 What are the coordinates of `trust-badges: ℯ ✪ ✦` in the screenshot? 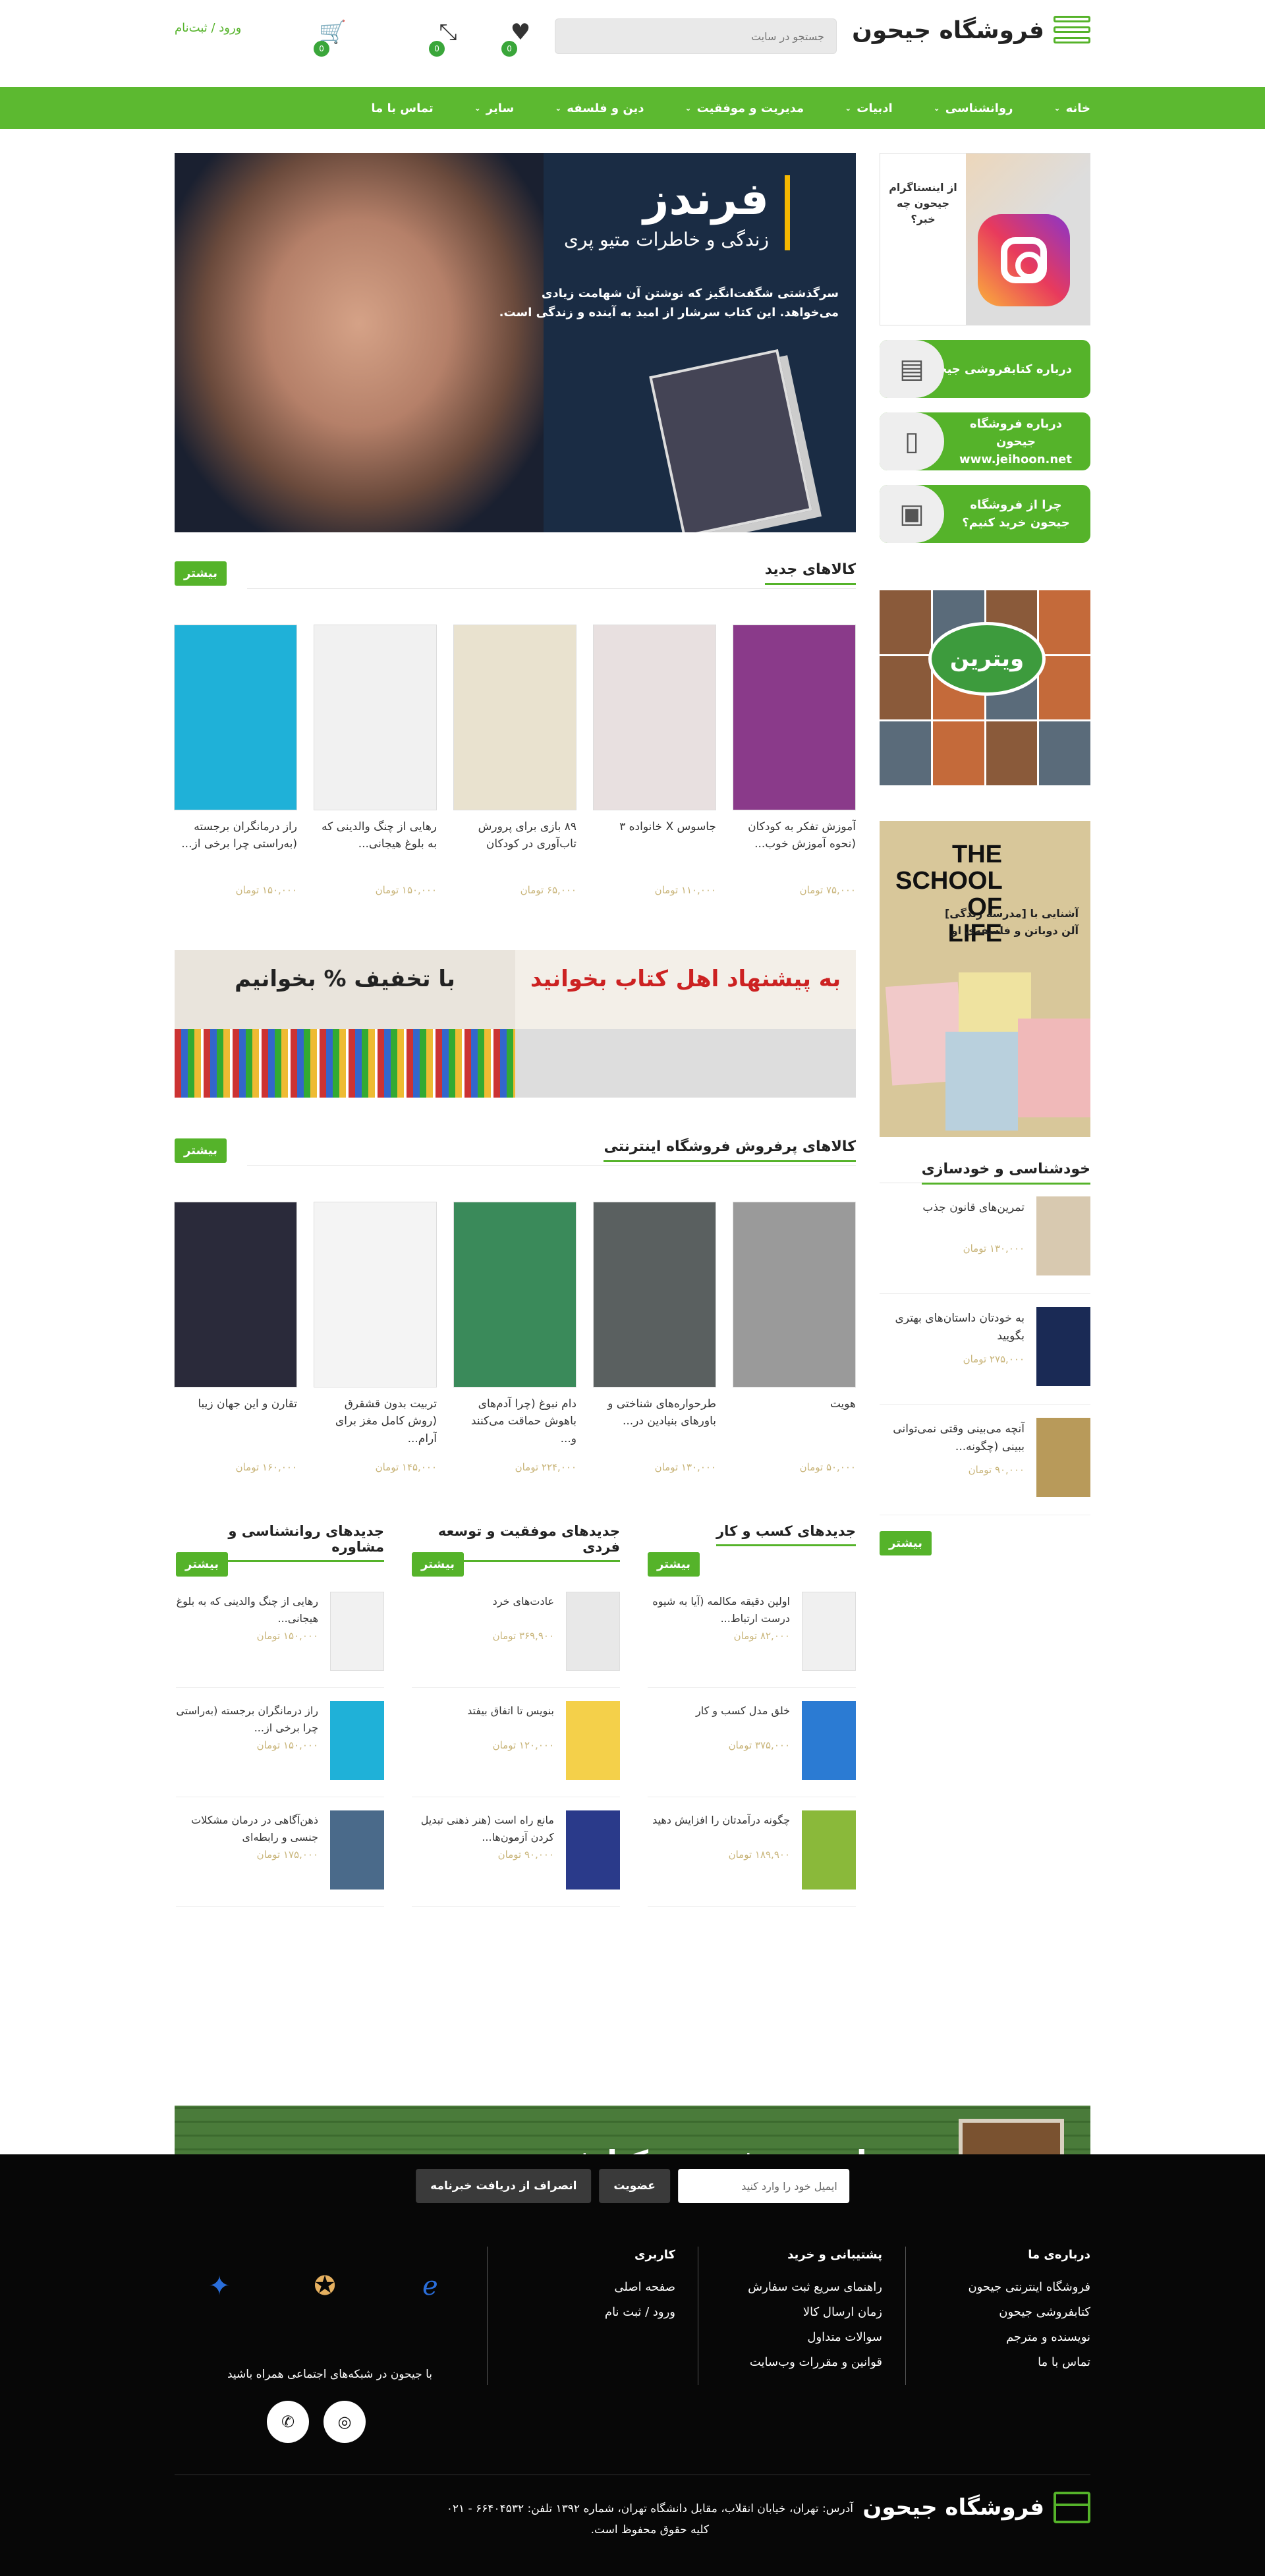 It's located at (324, 2286).